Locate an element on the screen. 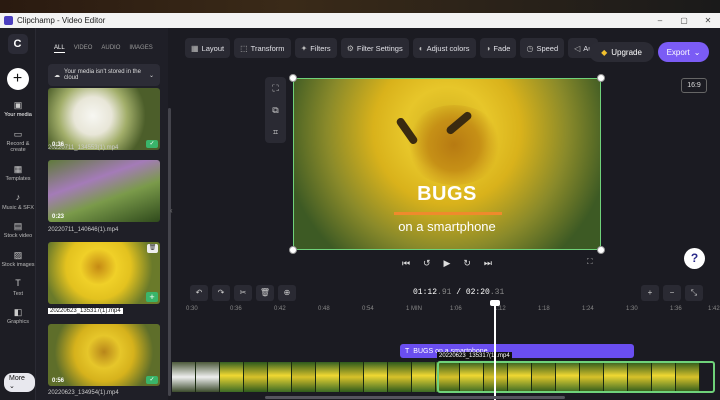 The width and height of the screenshot is (720, 400). cloud-notice: ☁ Your media isn't stored in the cloud ⌄ is located at coordinates (104, 75).